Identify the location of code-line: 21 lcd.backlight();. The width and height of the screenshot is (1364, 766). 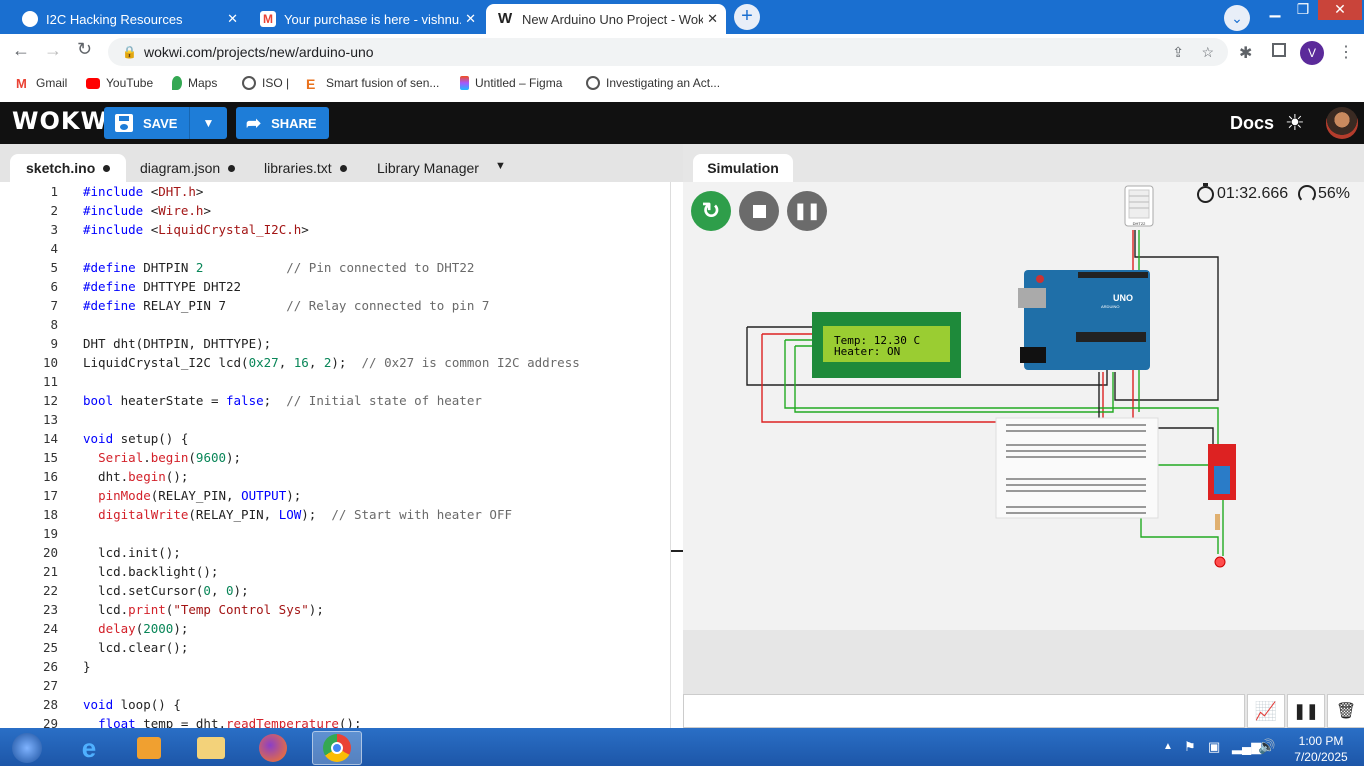
(335, 571).